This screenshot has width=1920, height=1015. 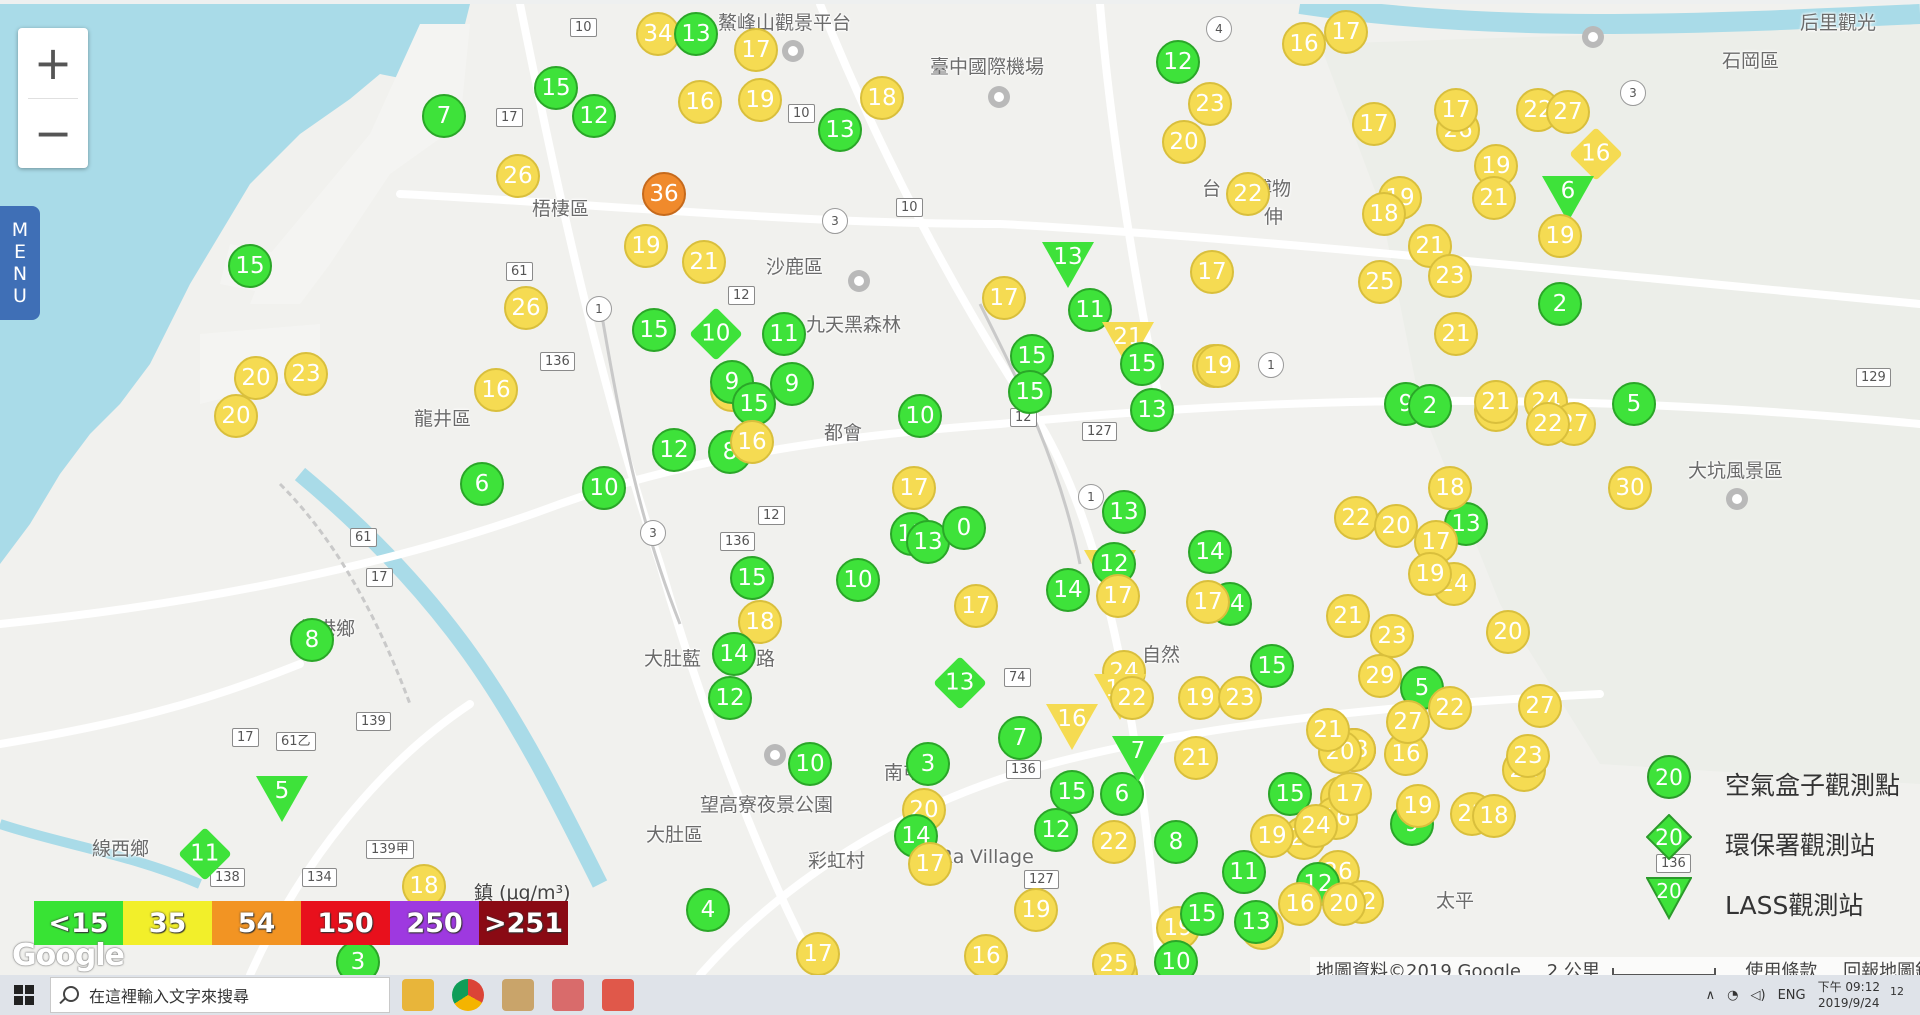 What do you see at coordinates (24, 995) in the screenshot?
I see `start-button` at bounding box center [24, 995].